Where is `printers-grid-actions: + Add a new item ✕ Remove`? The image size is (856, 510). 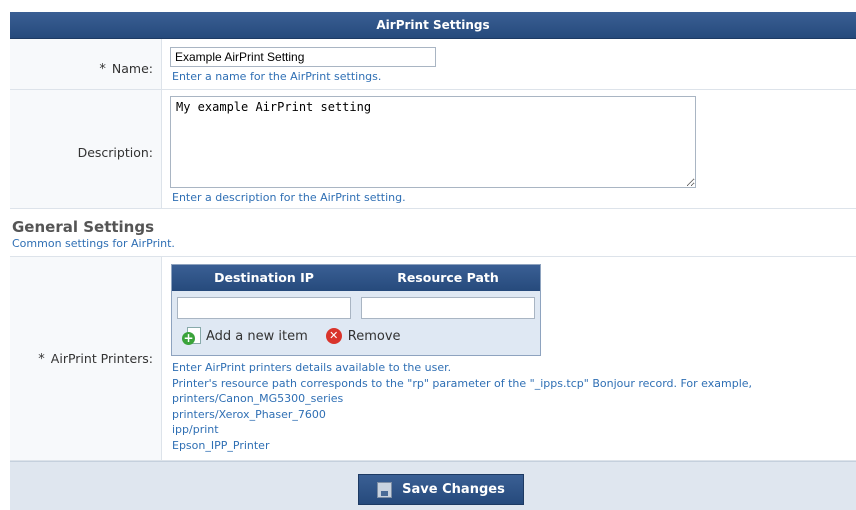
printers-grid-actions: + Add a new item ✕ Remove is located at coordinates (356, 332).